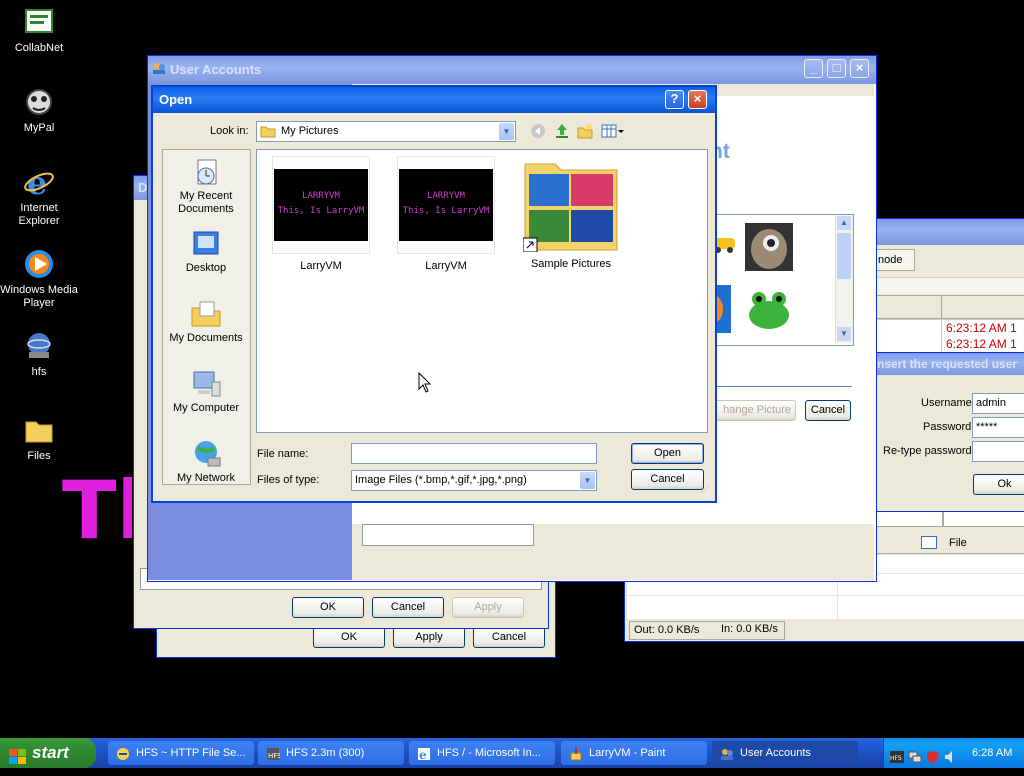  I want to click on security-shield-icon, so click(933, 755).